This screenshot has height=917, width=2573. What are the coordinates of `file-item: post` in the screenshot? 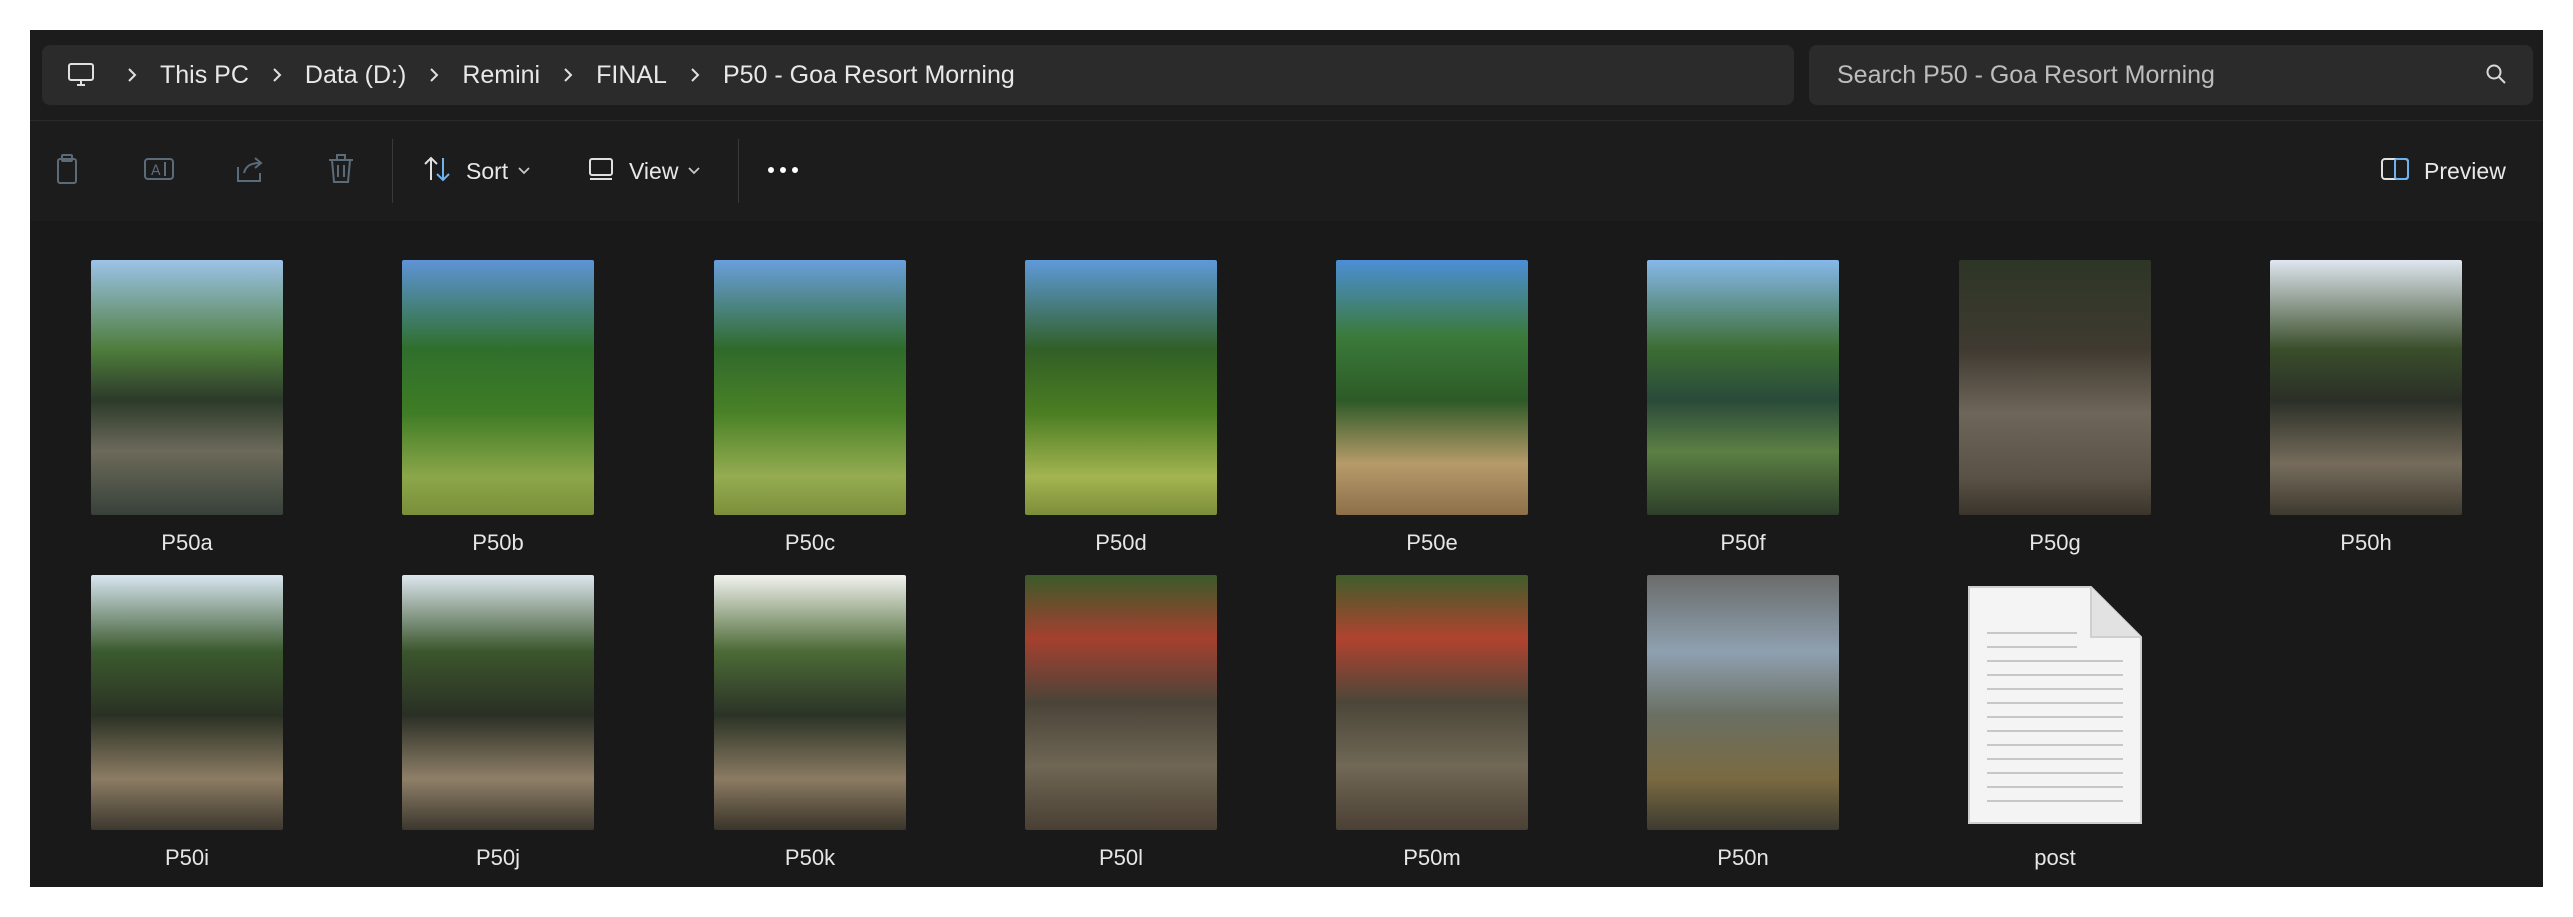 It's located at (2055, 725).